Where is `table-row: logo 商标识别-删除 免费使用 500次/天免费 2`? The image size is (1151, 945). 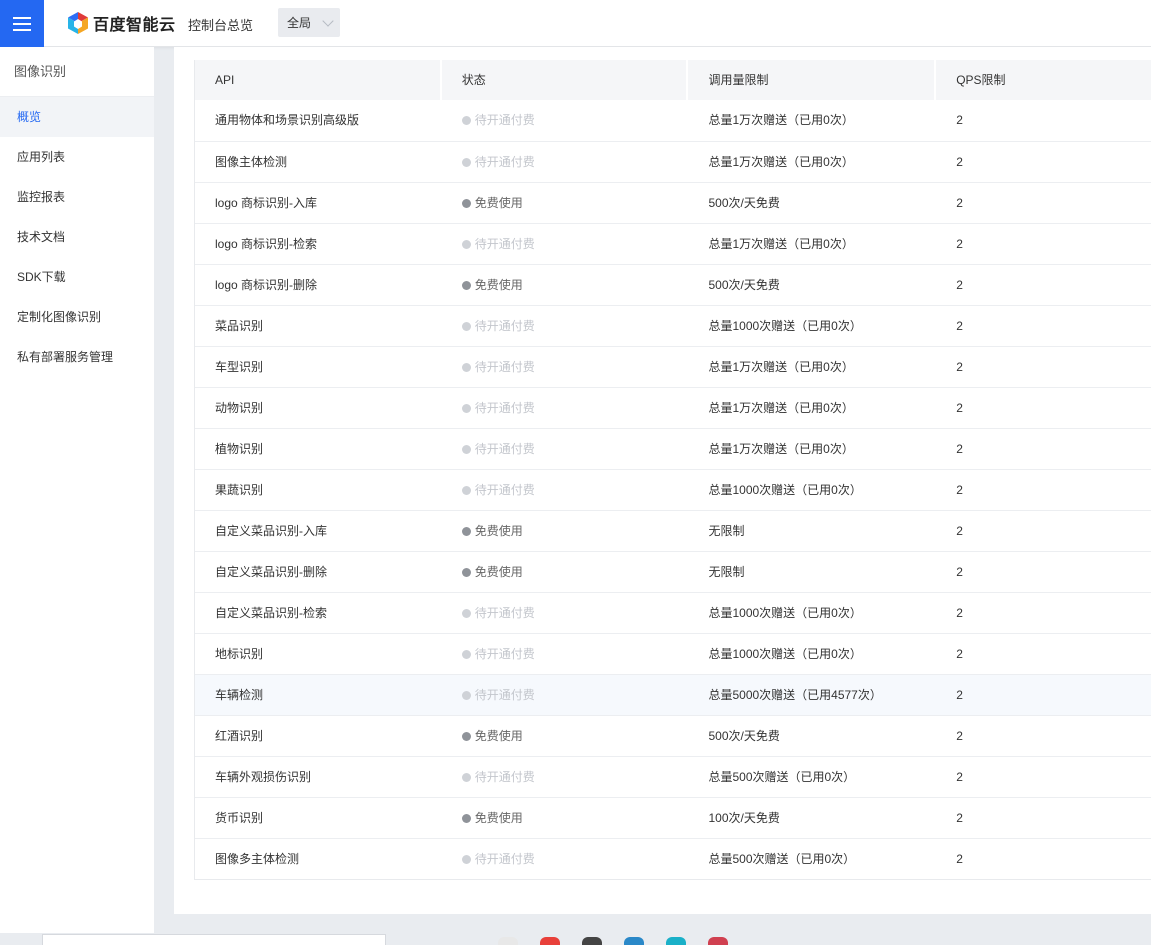
table-row: logo 商标识别-删除 免费使用 500次/天免费 2 is located at coordinates (673, 284).